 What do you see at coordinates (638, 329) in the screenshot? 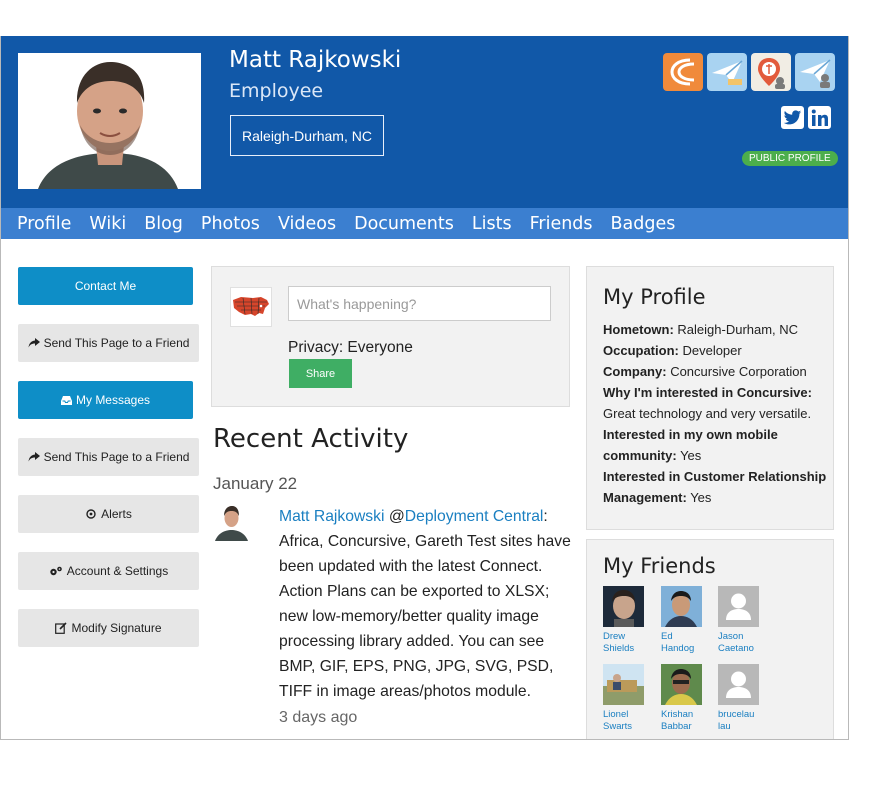
I see `hometown-label: Hometown:` at bounding box center [638, 329].